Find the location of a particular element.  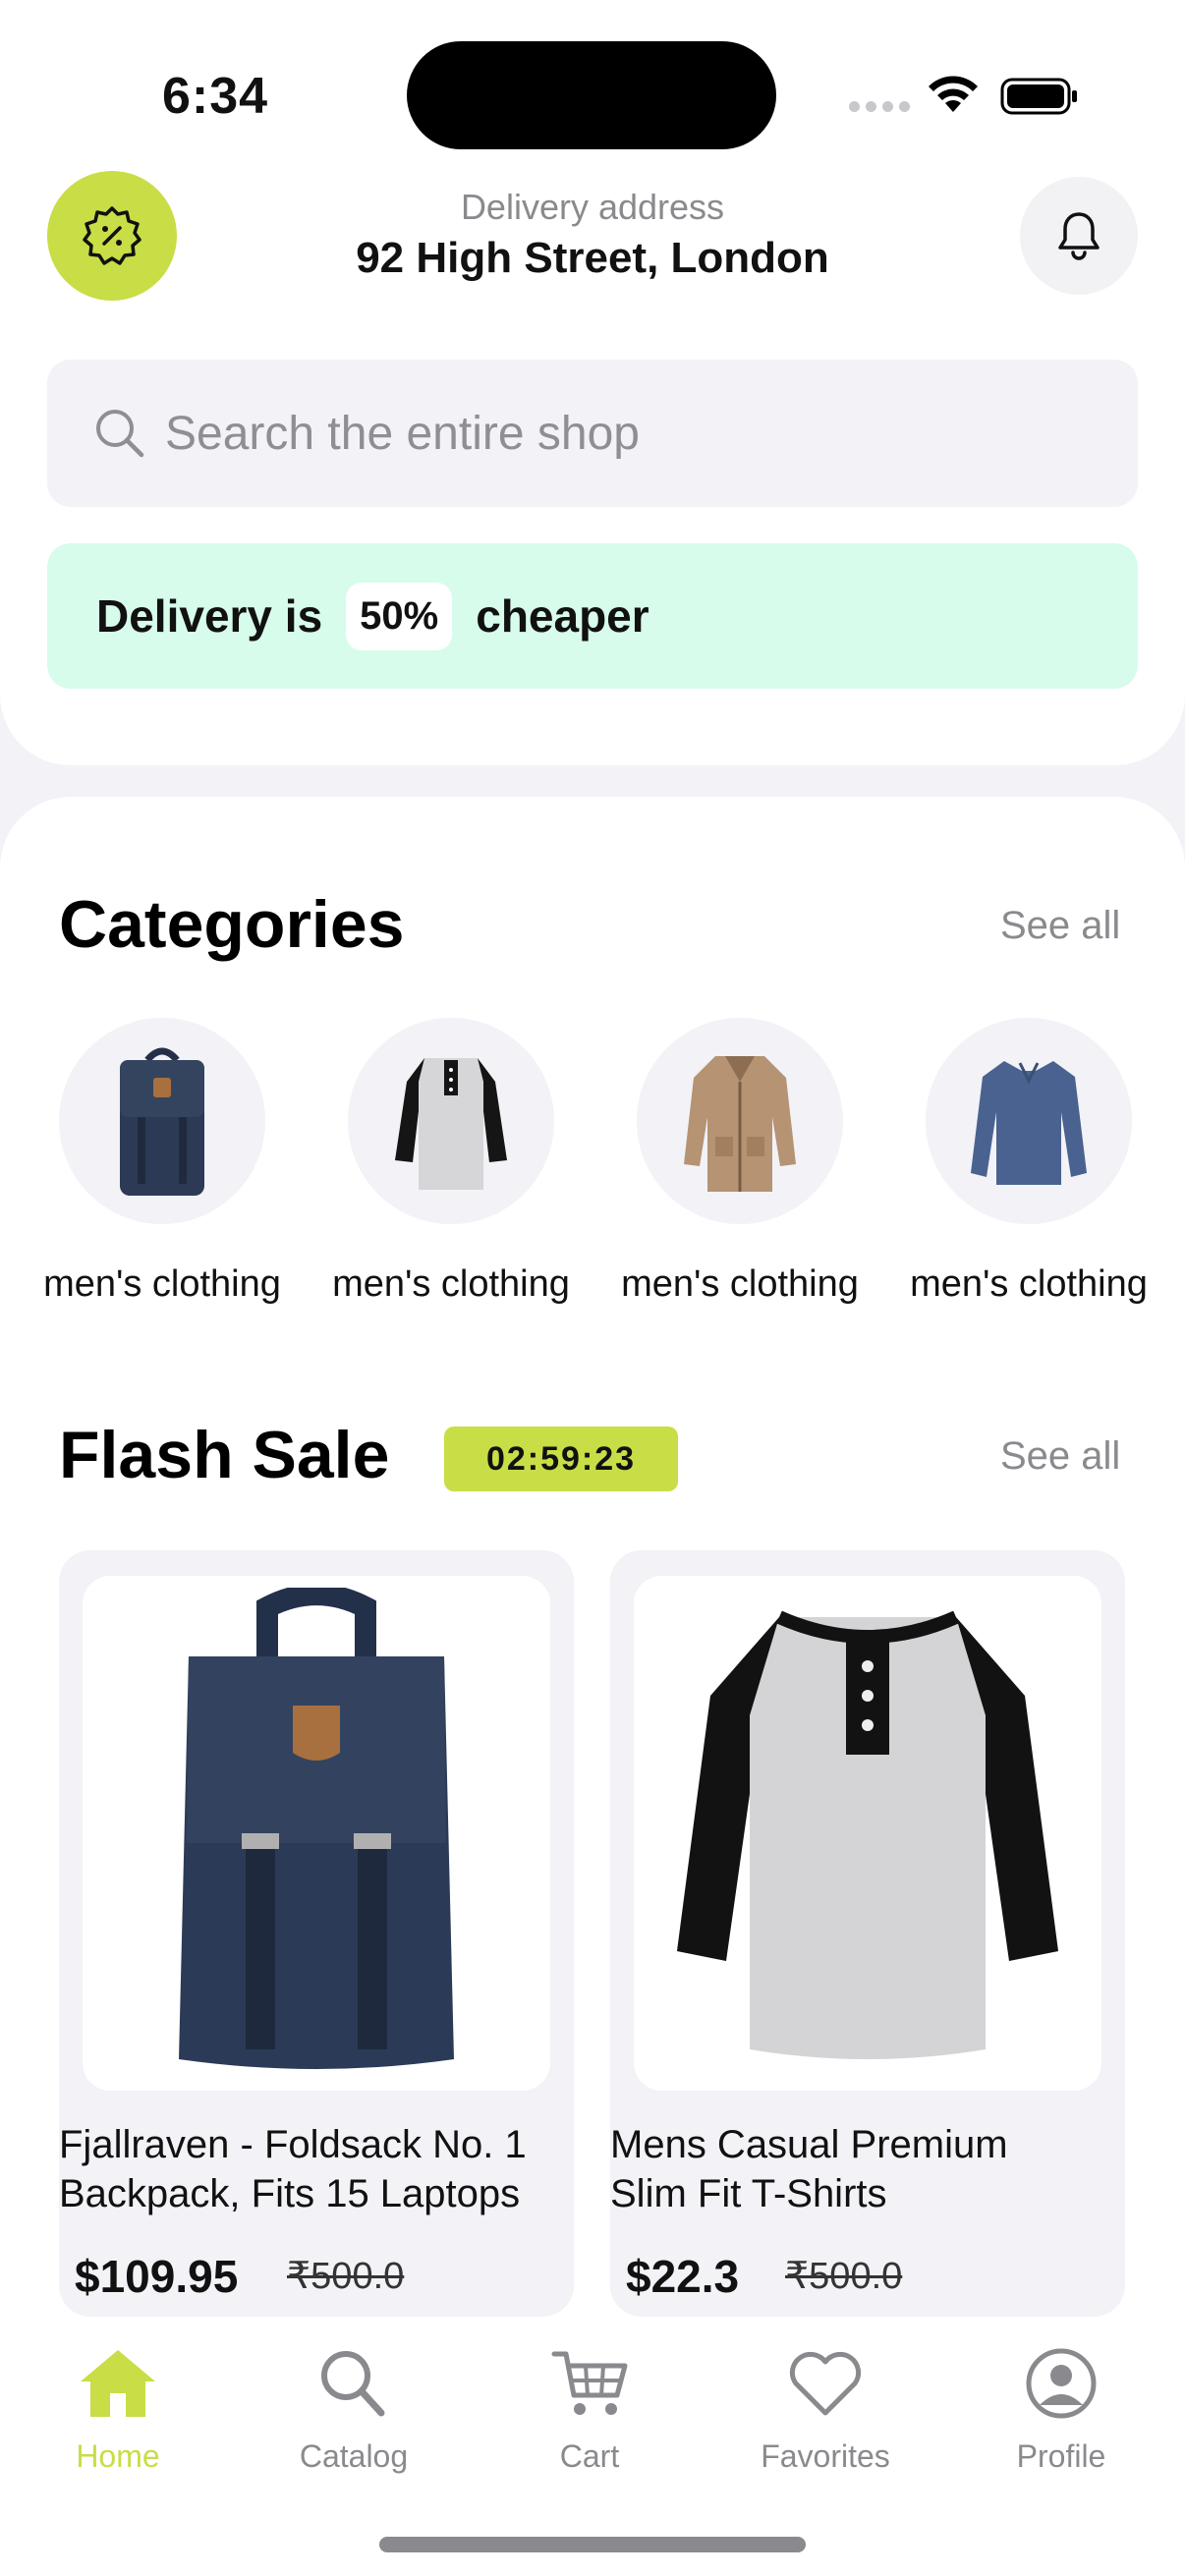

tab-home: Home is located at coordinates (118, 2395).